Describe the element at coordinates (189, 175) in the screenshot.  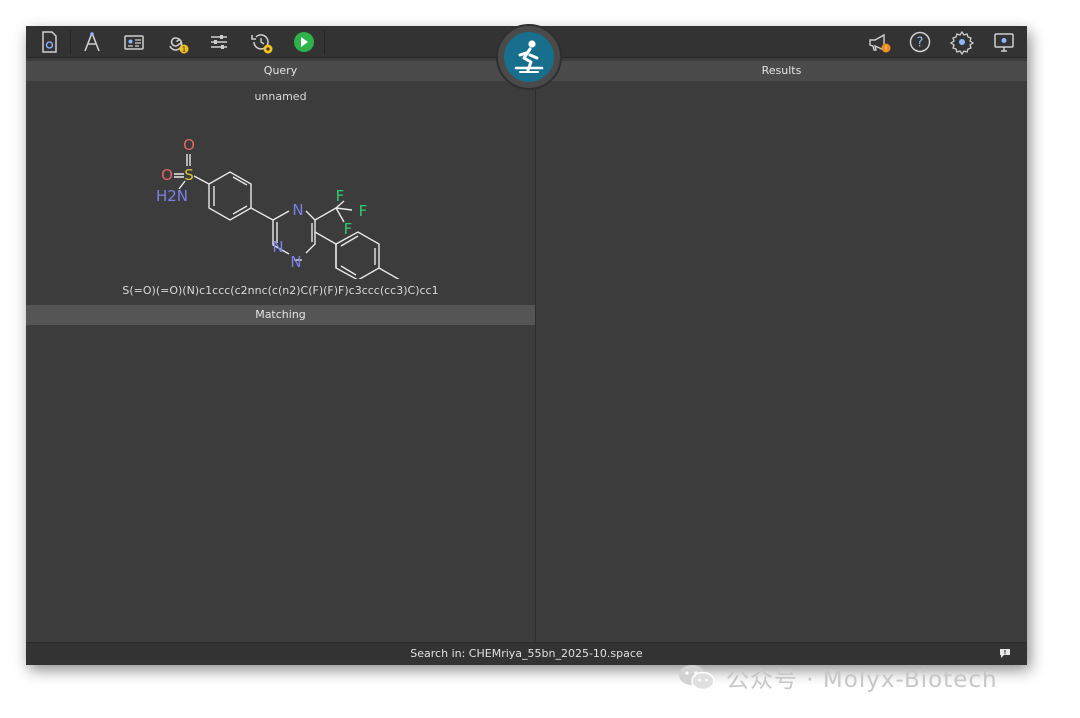
I see `atom-sulfur: S` at that location.